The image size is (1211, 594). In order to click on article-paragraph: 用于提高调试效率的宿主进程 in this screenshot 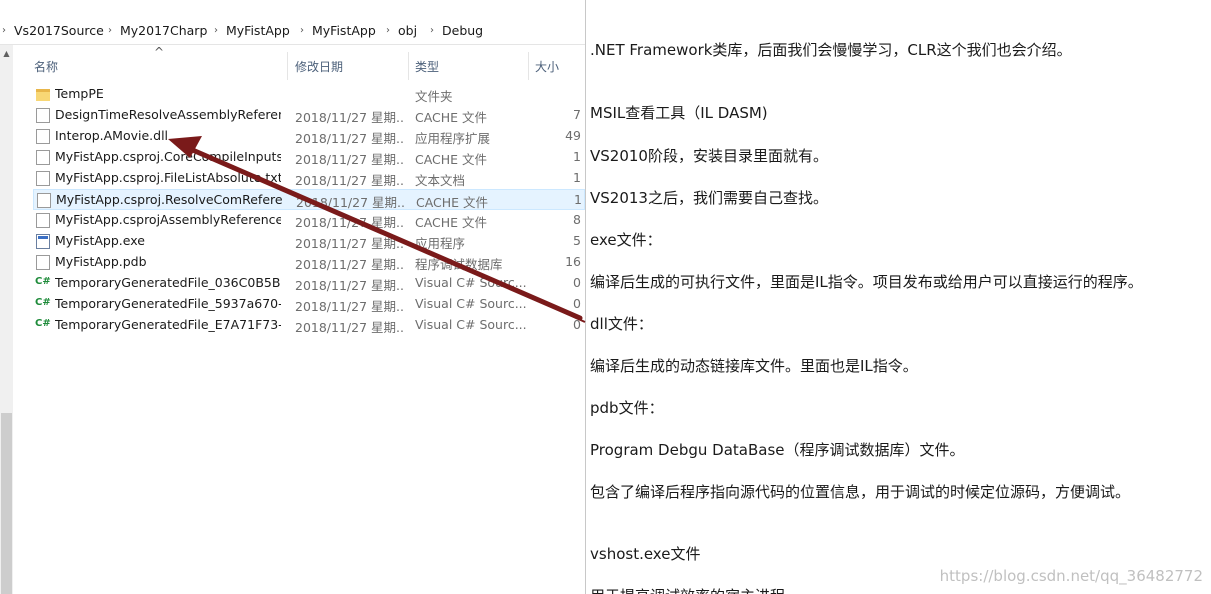, I will do `click(687, 589)`.